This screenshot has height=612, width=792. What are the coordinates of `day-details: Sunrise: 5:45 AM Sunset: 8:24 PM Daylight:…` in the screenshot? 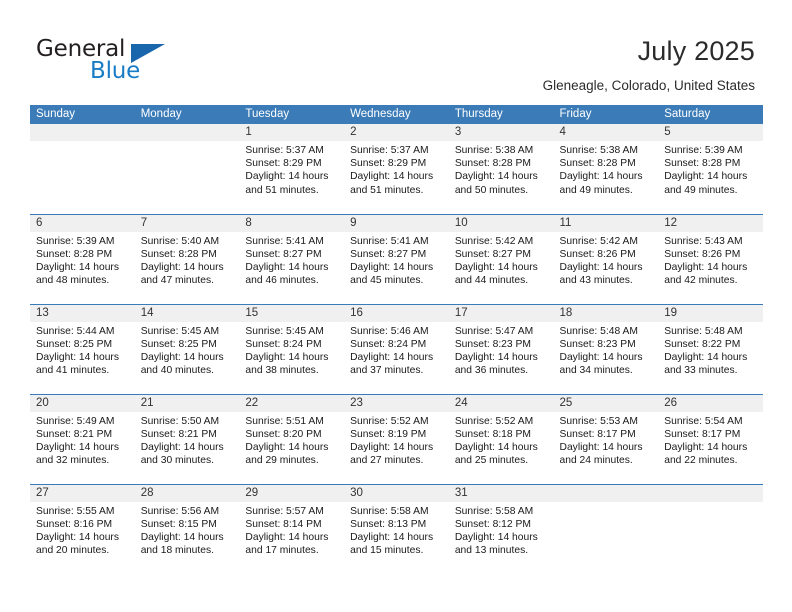 It's located at (291, 350).